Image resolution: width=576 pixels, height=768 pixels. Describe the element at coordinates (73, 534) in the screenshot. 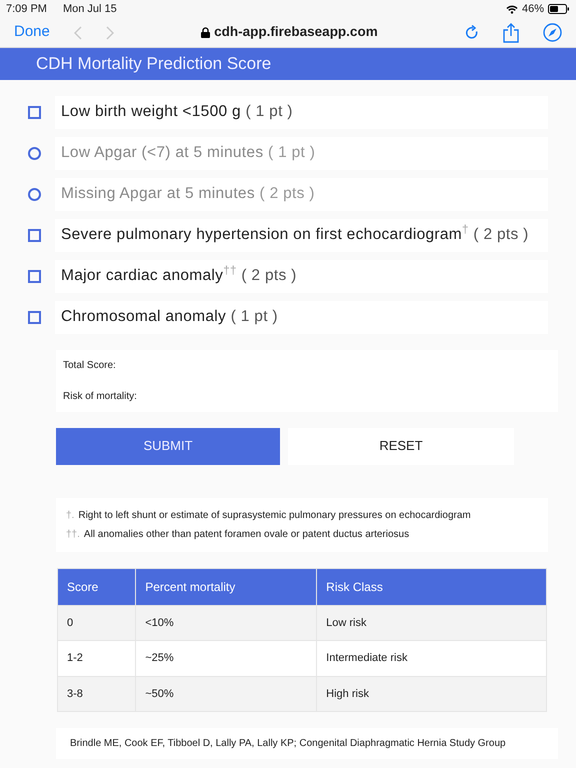

I see `footnote-mark: ††.` at that location.